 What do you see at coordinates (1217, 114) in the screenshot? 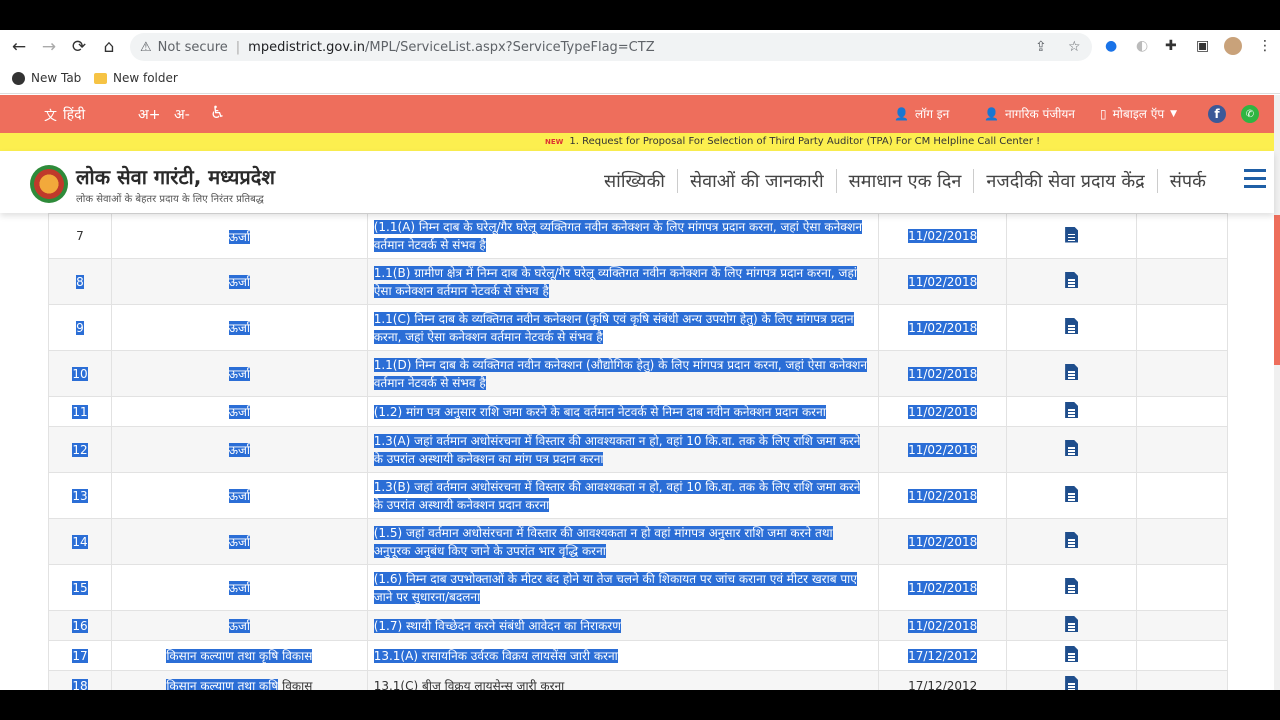
I see `facebook-icon: f` at bounding box center [1217, 114].